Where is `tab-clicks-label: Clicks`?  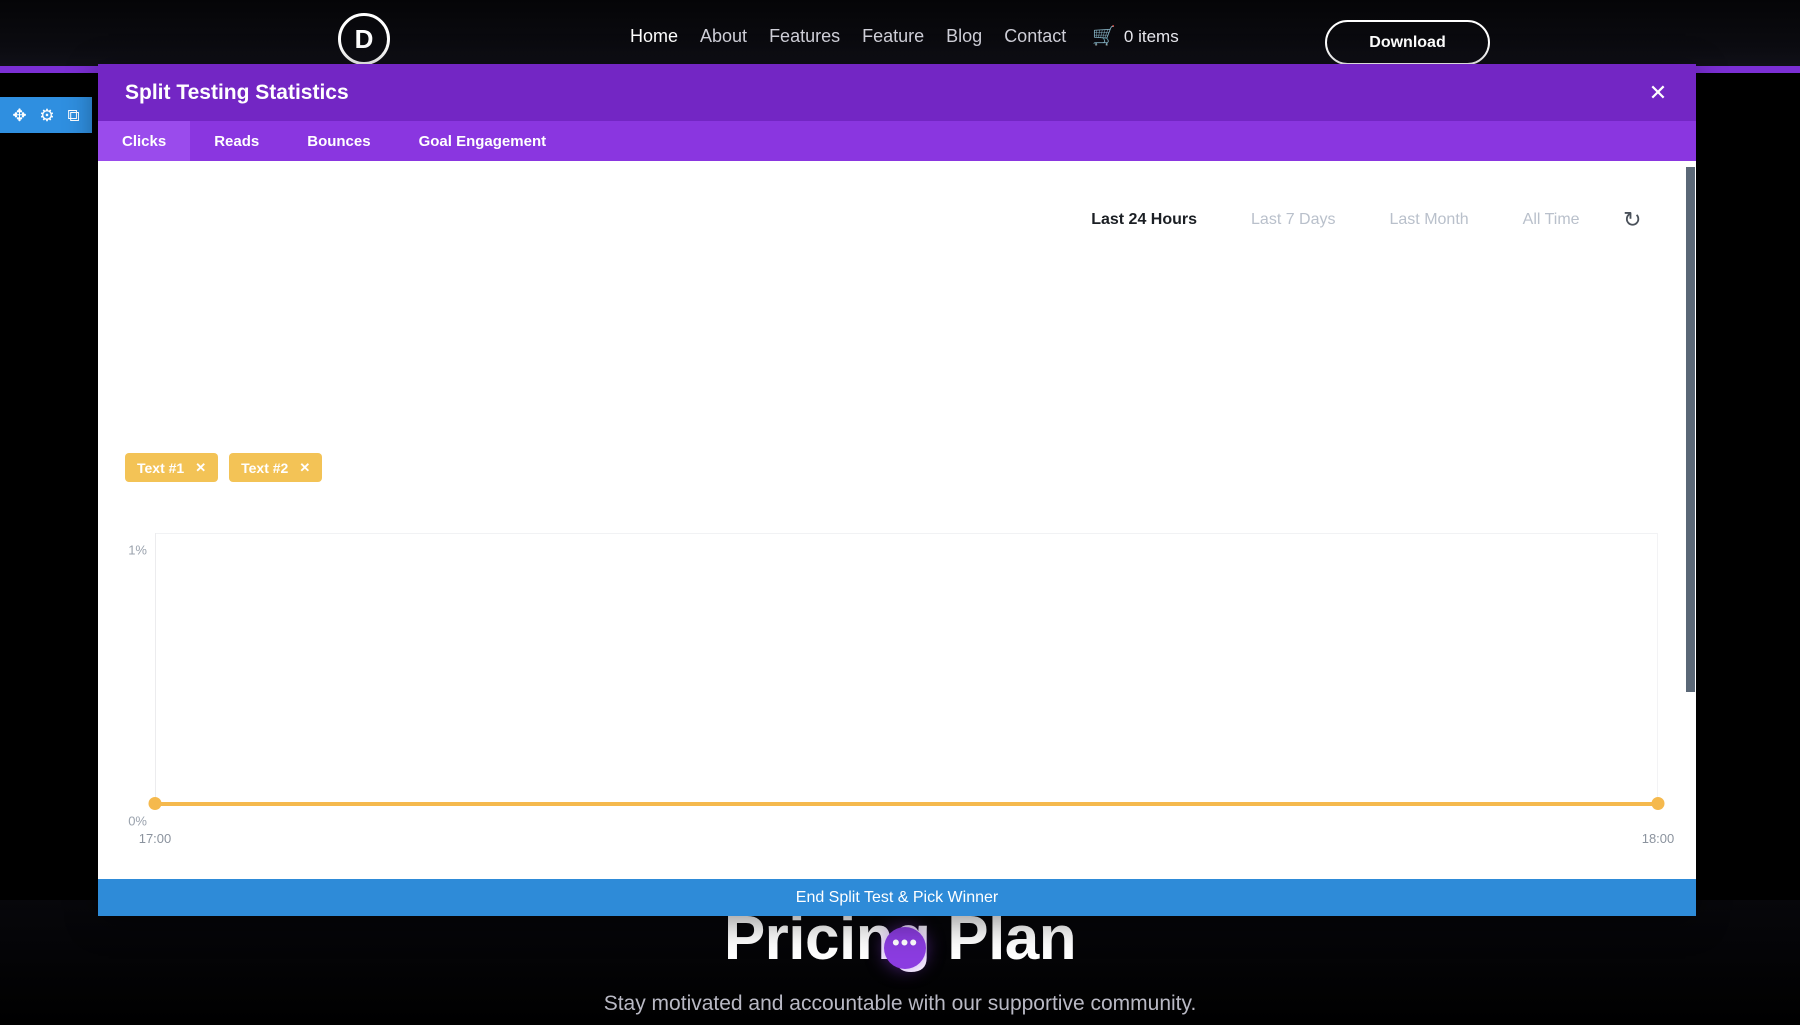
tab-clicks-label: Clicks is located at coordinates (144, 141).